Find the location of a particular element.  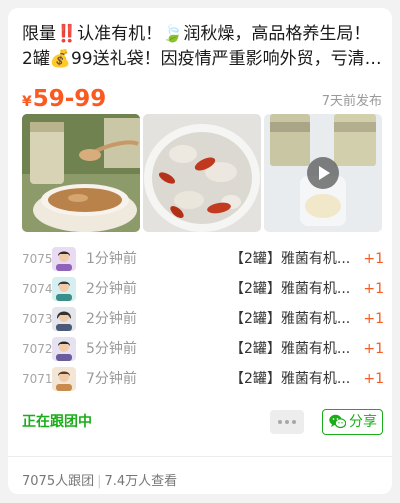

product-photo-jar is located at coordinates (81, 173).